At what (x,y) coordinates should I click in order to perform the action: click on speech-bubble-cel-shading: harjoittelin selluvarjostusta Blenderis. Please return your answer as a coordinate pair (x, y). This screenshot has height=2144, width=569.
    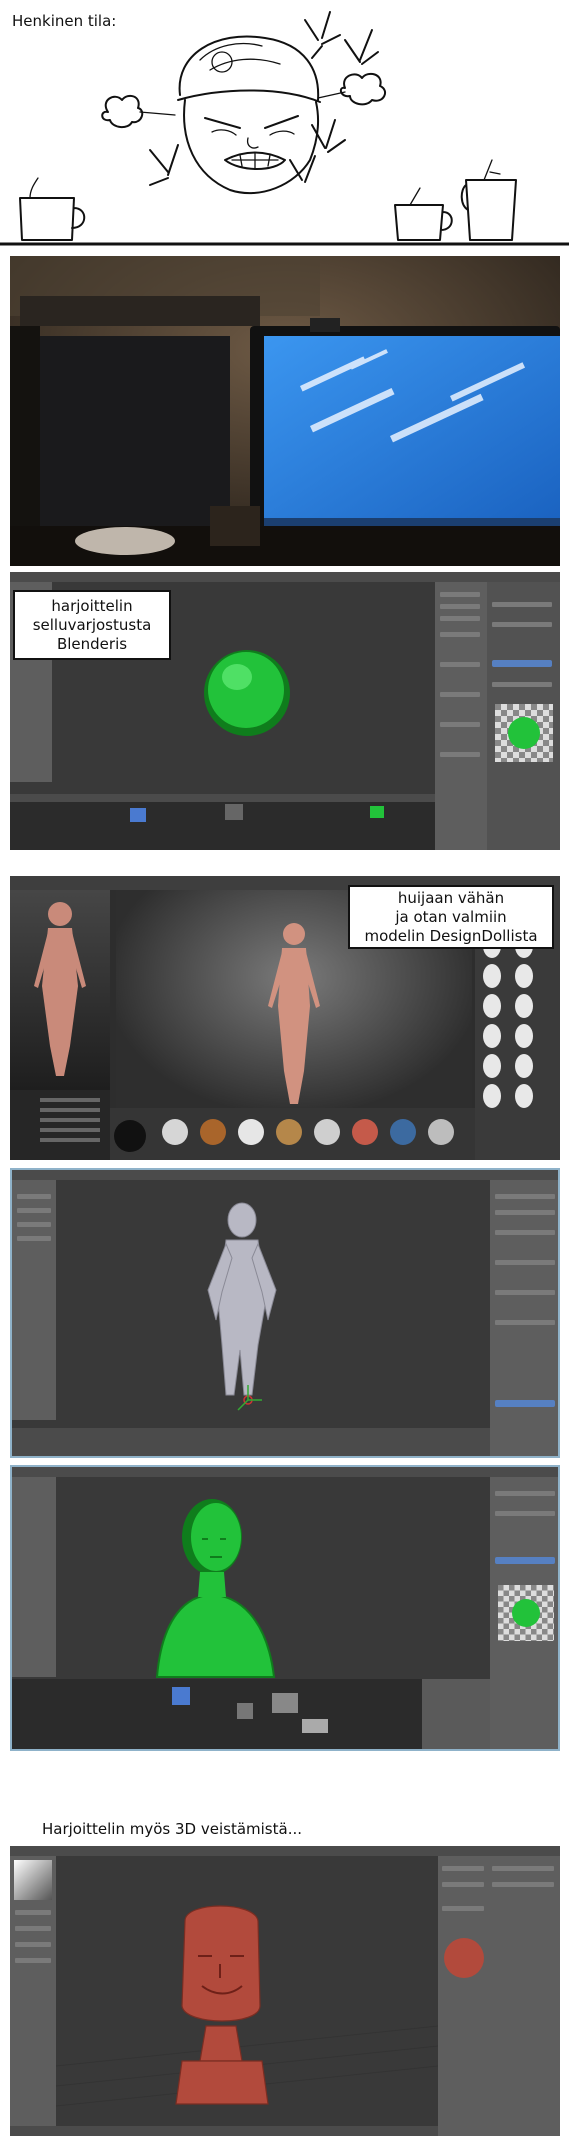
    Looking at the image, I should click on (92, 625).